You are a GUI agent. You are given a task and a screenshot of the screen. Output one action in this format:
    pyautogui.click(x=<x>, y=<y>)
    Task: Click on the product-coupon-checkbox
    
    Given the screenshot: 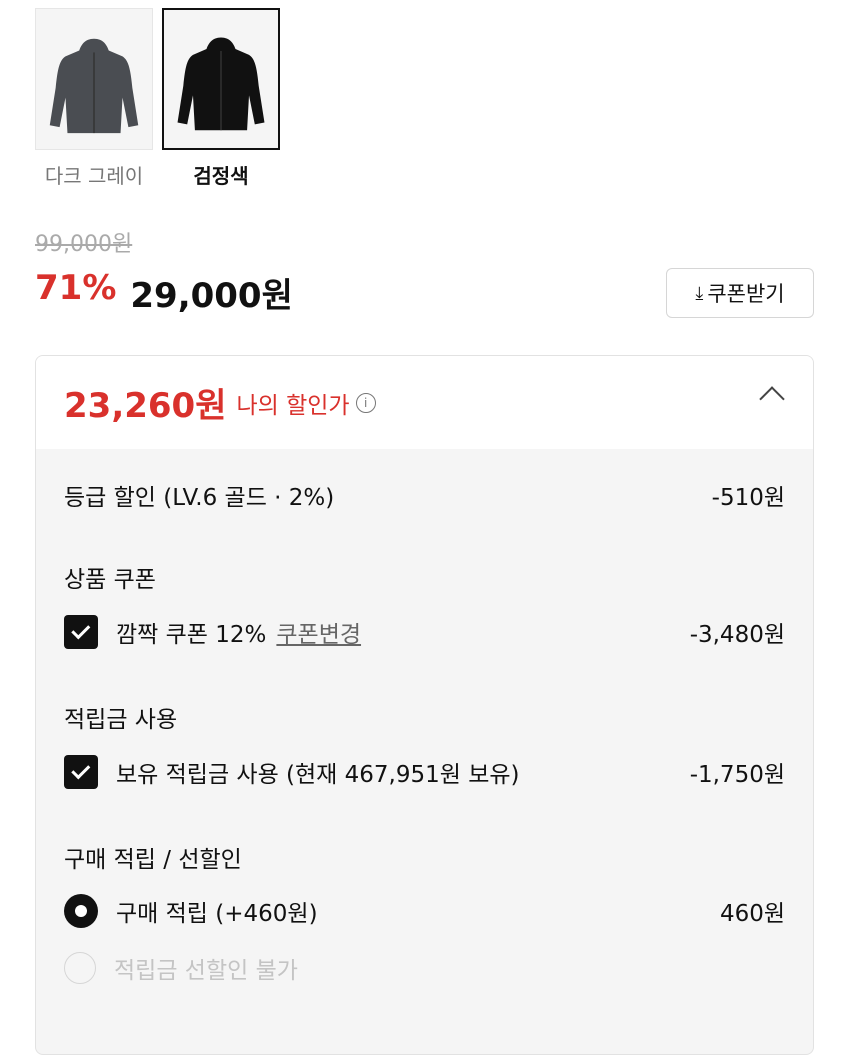 What is the action you would take?
    pyautogui.click(x=81, y=632)
    